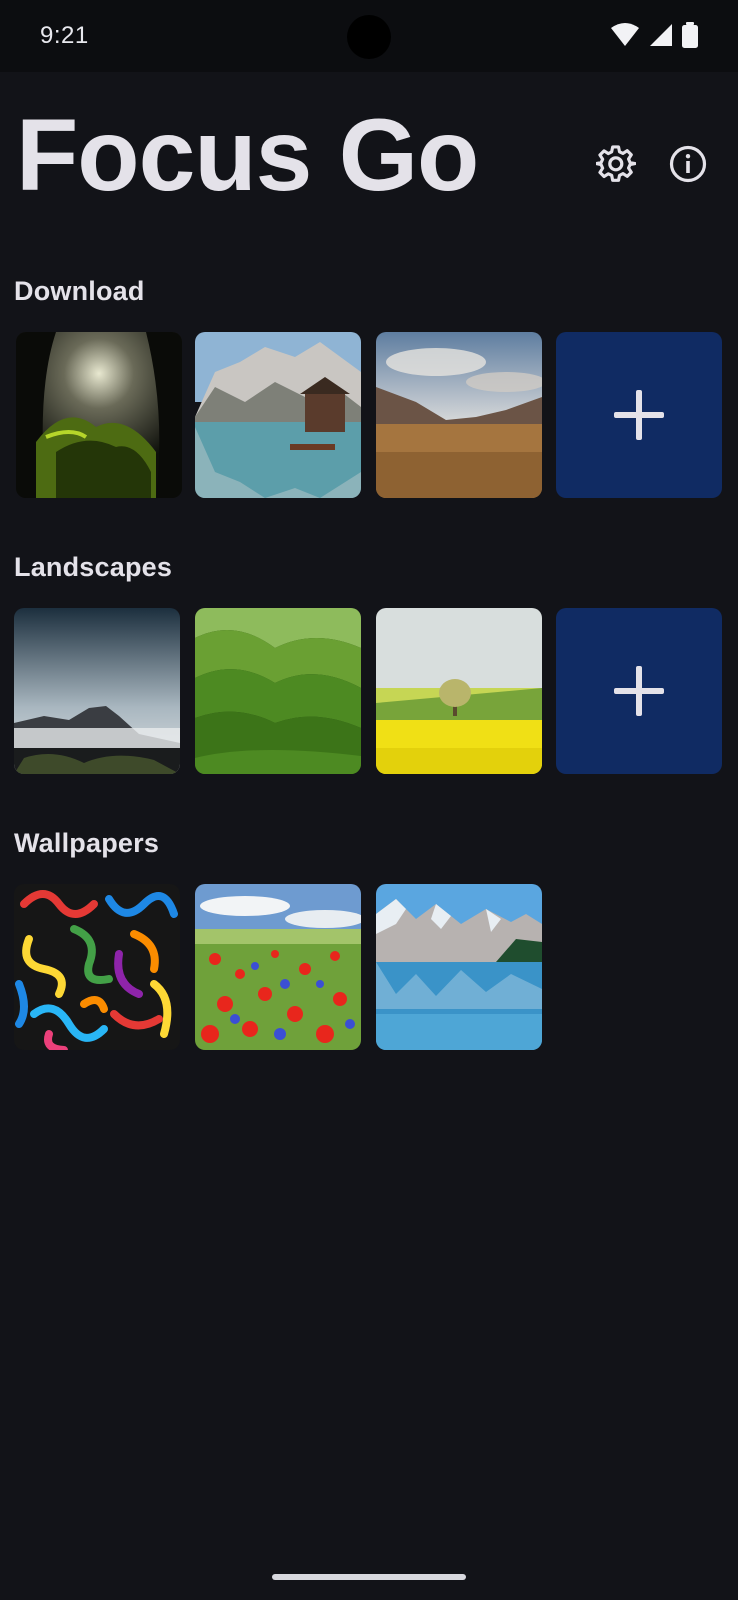 The height and width of the screenshot is (1600, 738). Describe the element at coordinates (247, 155) in the screenshot. I see `app-title: Focus Go` at that location.